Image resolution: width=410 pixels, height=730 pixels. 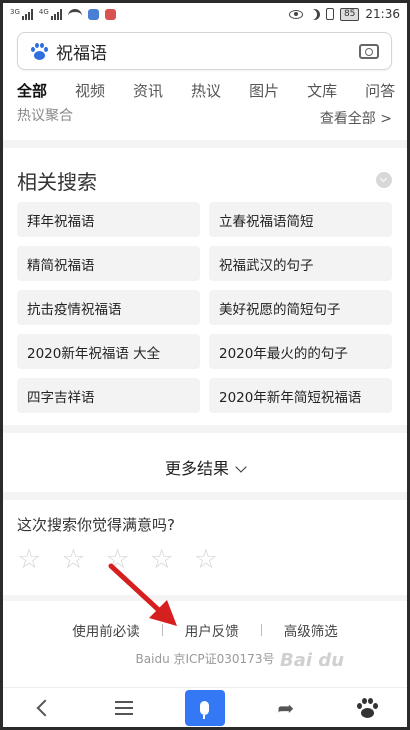 I want to click on wifi-icon, so click(x=74, y=14).